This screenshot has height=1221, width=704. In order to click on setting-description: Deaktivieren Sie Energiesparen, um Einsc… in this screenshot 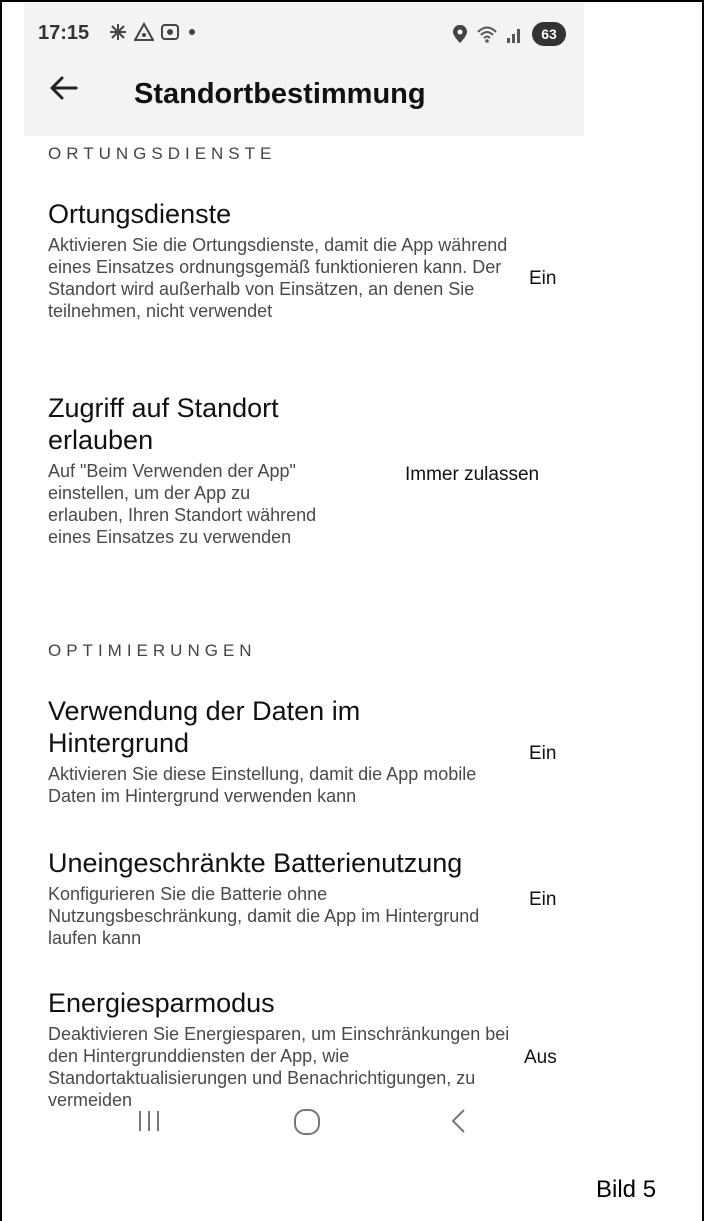, I will do `click(279, 1067)`.